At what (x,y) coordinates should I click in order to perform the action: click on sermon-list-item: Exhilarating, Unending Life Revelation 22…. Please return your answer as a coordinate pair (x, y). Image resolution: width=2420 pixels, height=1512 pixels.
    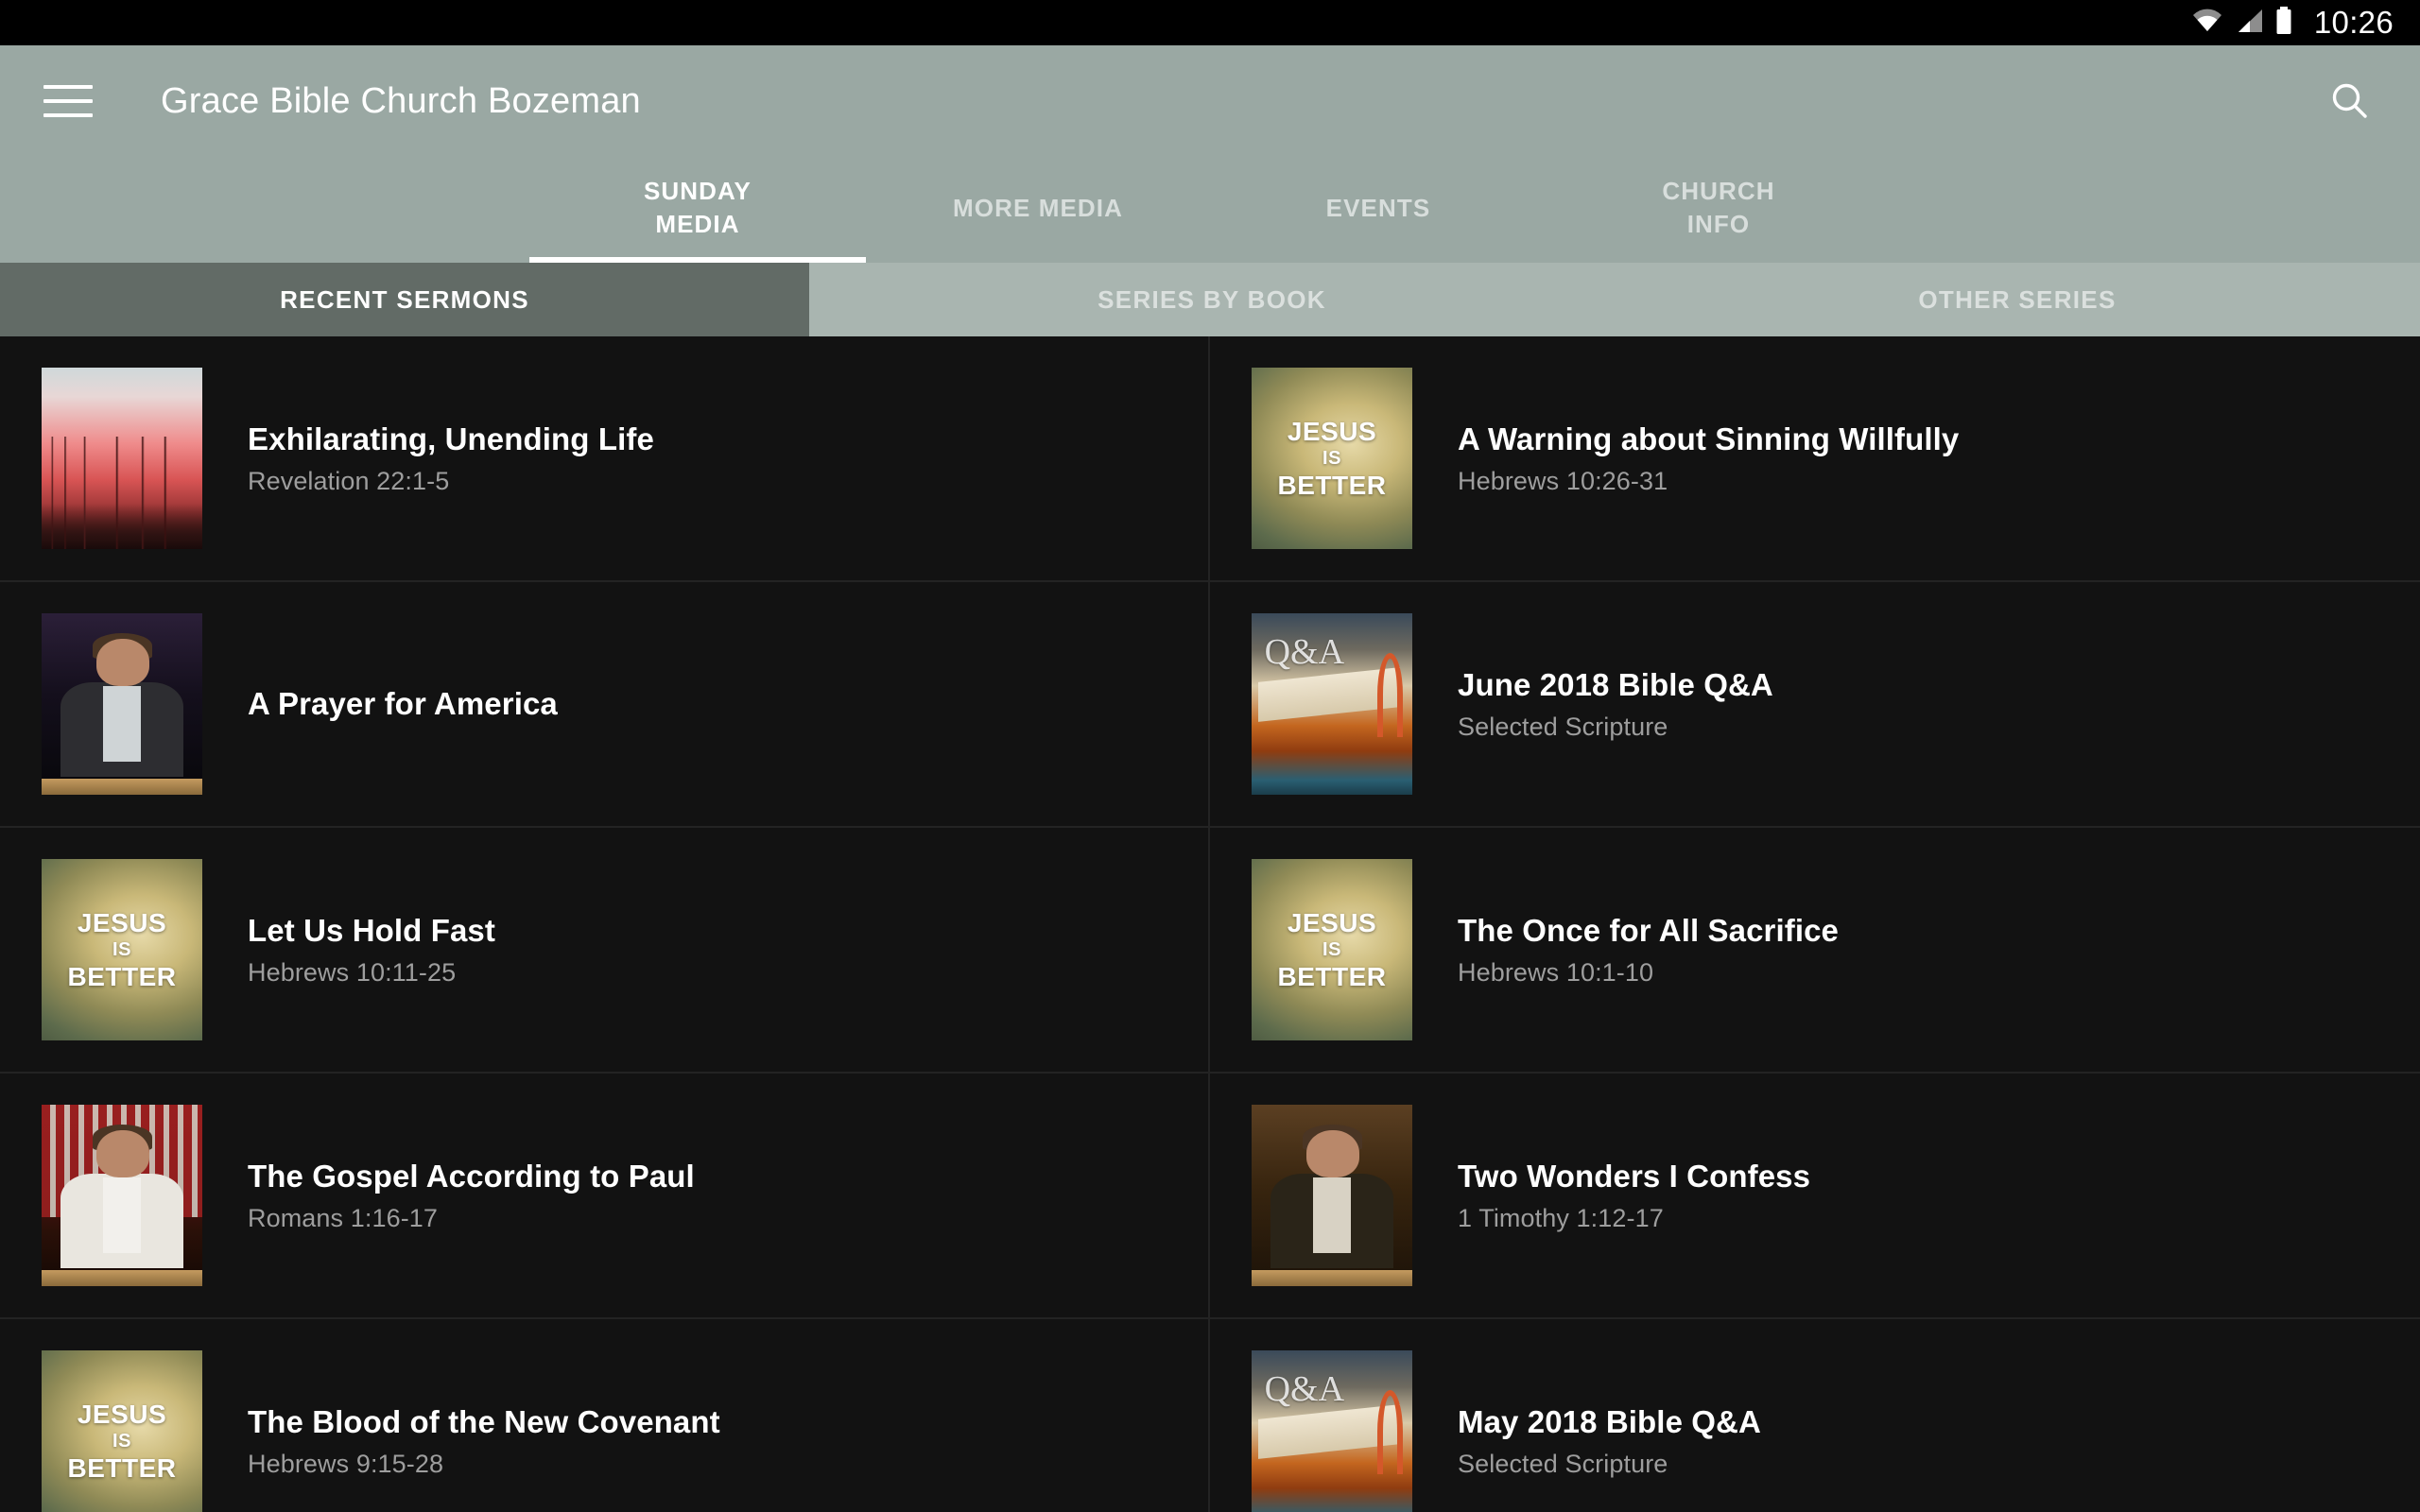
    Looking at the image, I should click on (605, 458).